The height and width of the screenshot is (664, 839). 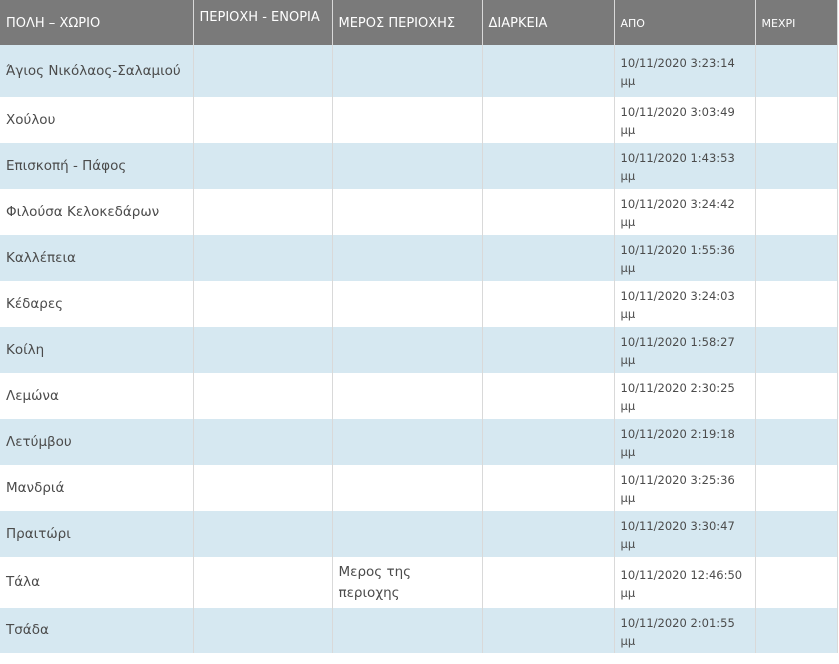 What do you see at coordinates (685, 534) in the screenshot?
I see `cell-from: 10/11/2020 3:30:47 μμ` at bounding box center [685, 534].